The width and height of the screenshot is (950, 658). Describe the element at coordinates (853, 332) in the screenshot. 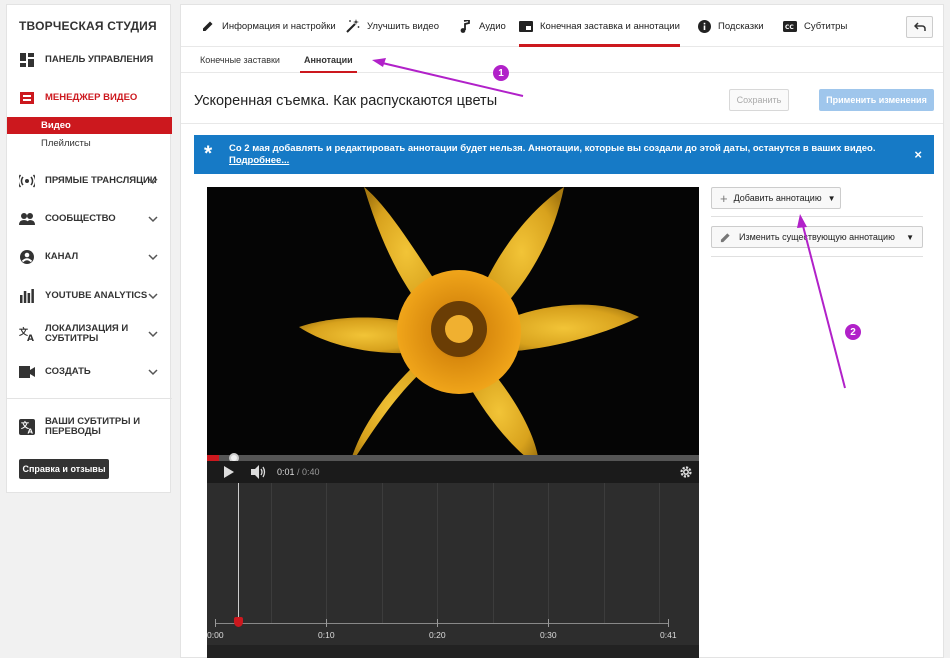

I see `callout-badge-2: 2` at that location.